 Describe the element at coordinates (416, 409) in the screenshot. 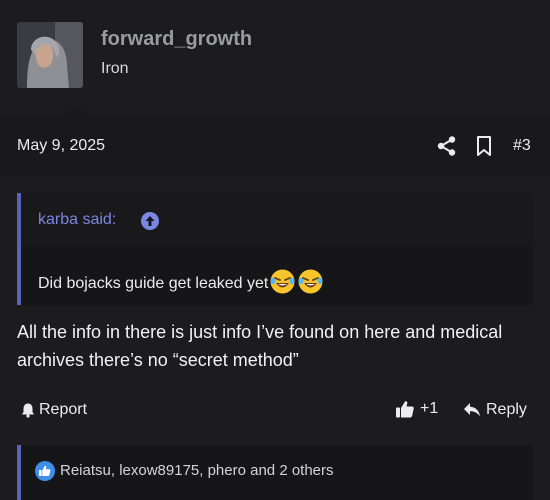

I see `like-button: +1` at that location.